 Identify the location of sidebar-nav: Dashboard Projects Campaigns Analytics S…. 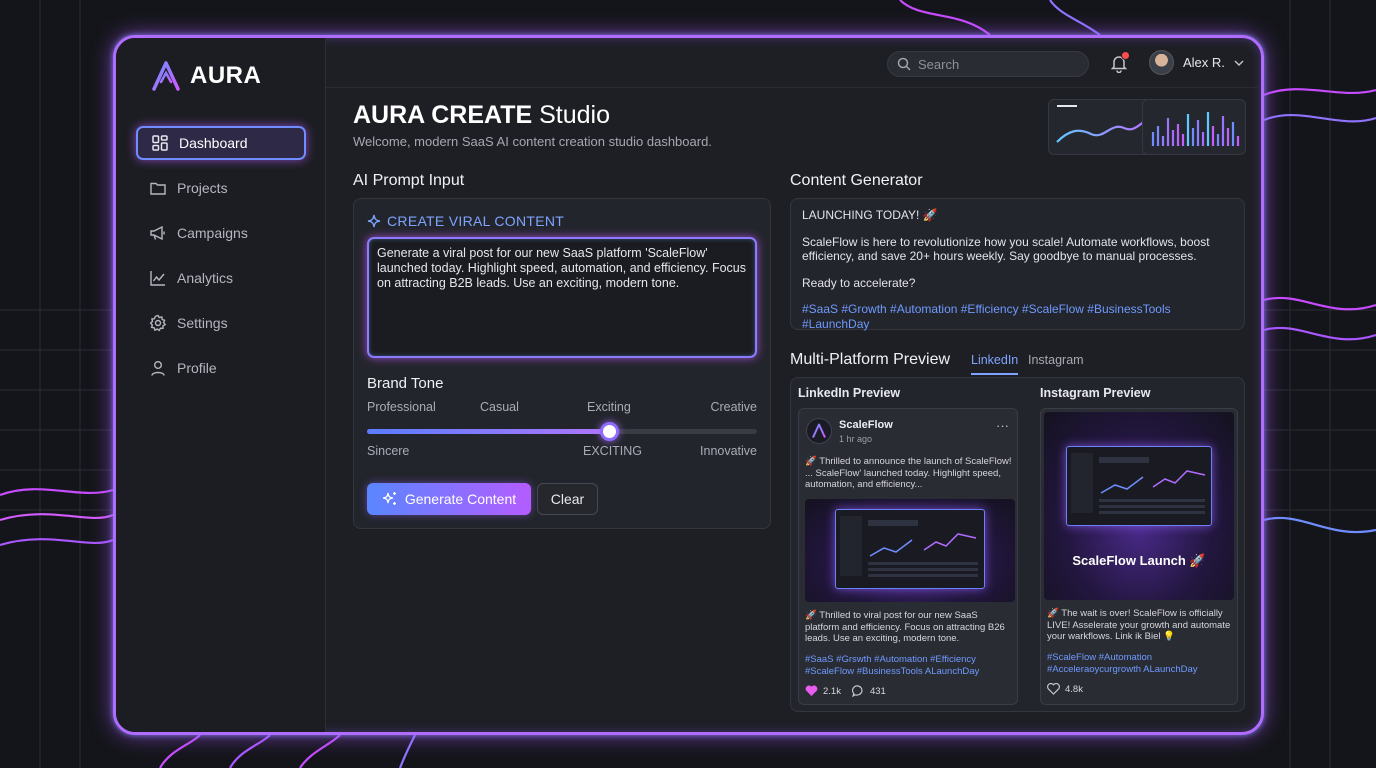
(221, 261).